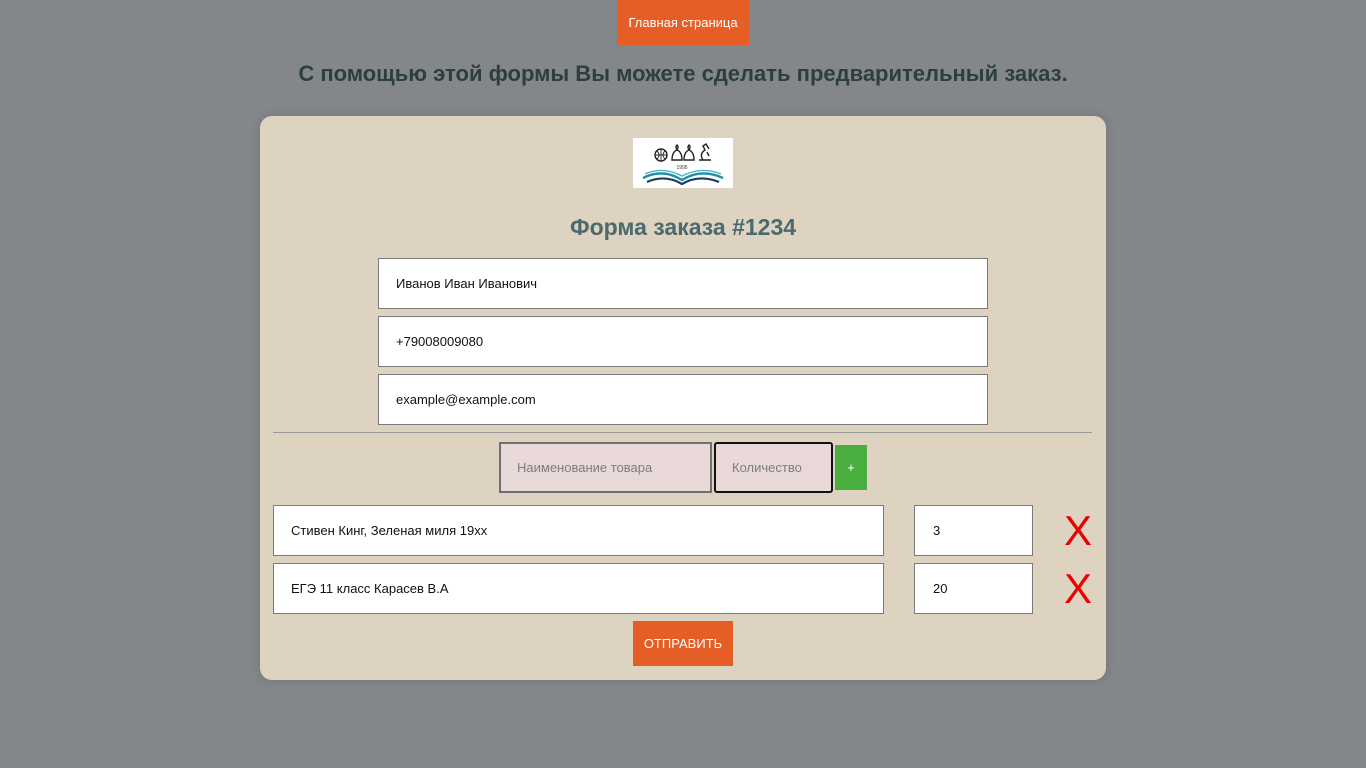  I want to click on product-name-input, so click(605, 467).